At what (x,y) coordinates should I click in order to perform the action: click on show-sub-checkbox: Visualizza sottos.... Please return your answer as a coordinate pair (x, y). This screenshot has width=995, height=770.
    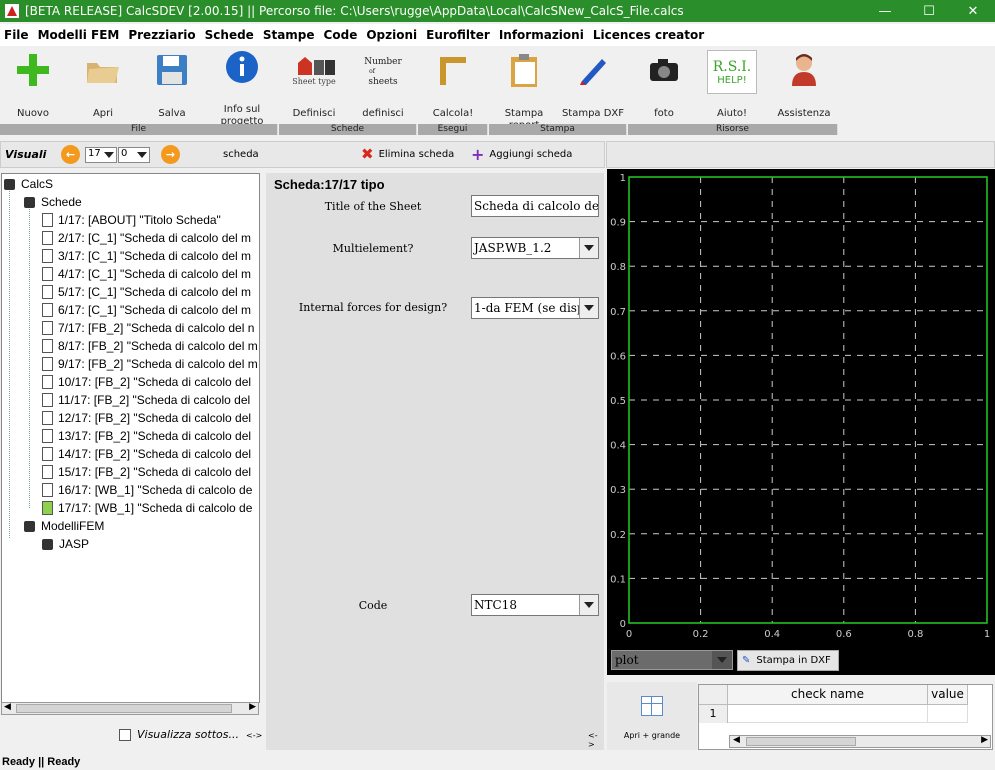
    Looking at the image, I should click on (179, 734).